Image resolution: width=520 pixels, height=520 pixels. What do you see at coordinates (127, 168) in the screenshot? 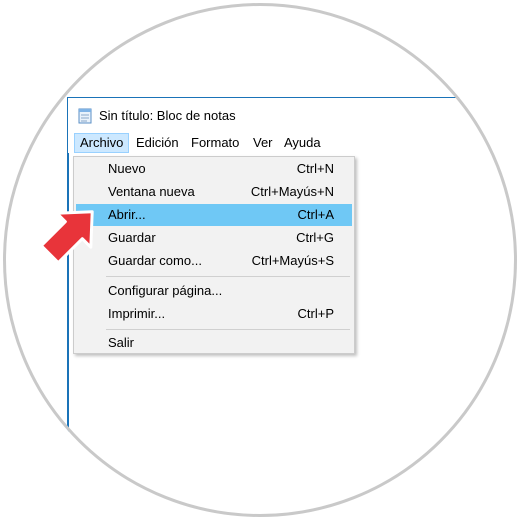
I see `menu-item-label: Nuevo` at bounding box center [127, 168].